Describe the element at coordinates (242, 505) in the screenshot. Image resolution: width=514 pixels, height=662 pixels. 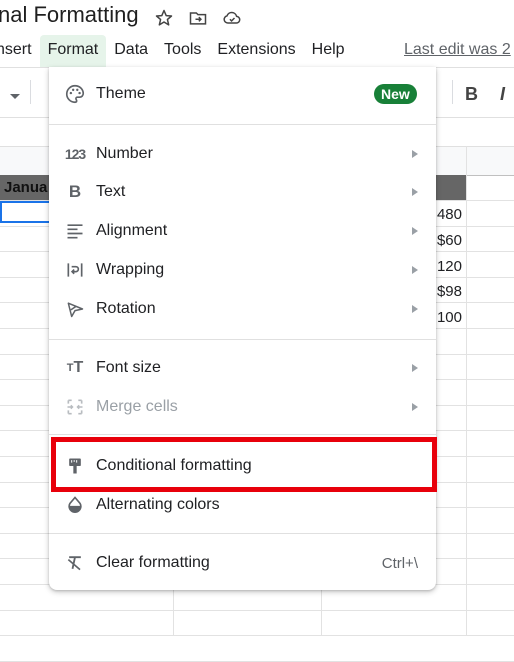
I see `menu-item-alternating-colors: Alternating colors` at that location.